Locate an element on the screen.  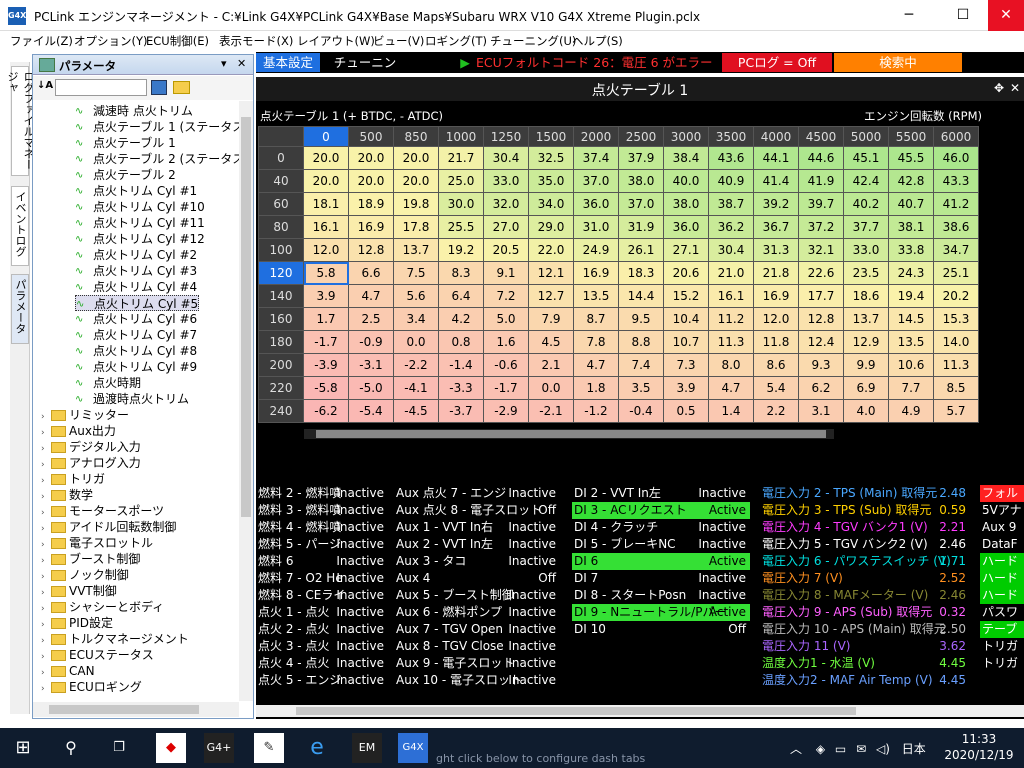
table-cell: 2.5 is located at coordinates (371, 319).